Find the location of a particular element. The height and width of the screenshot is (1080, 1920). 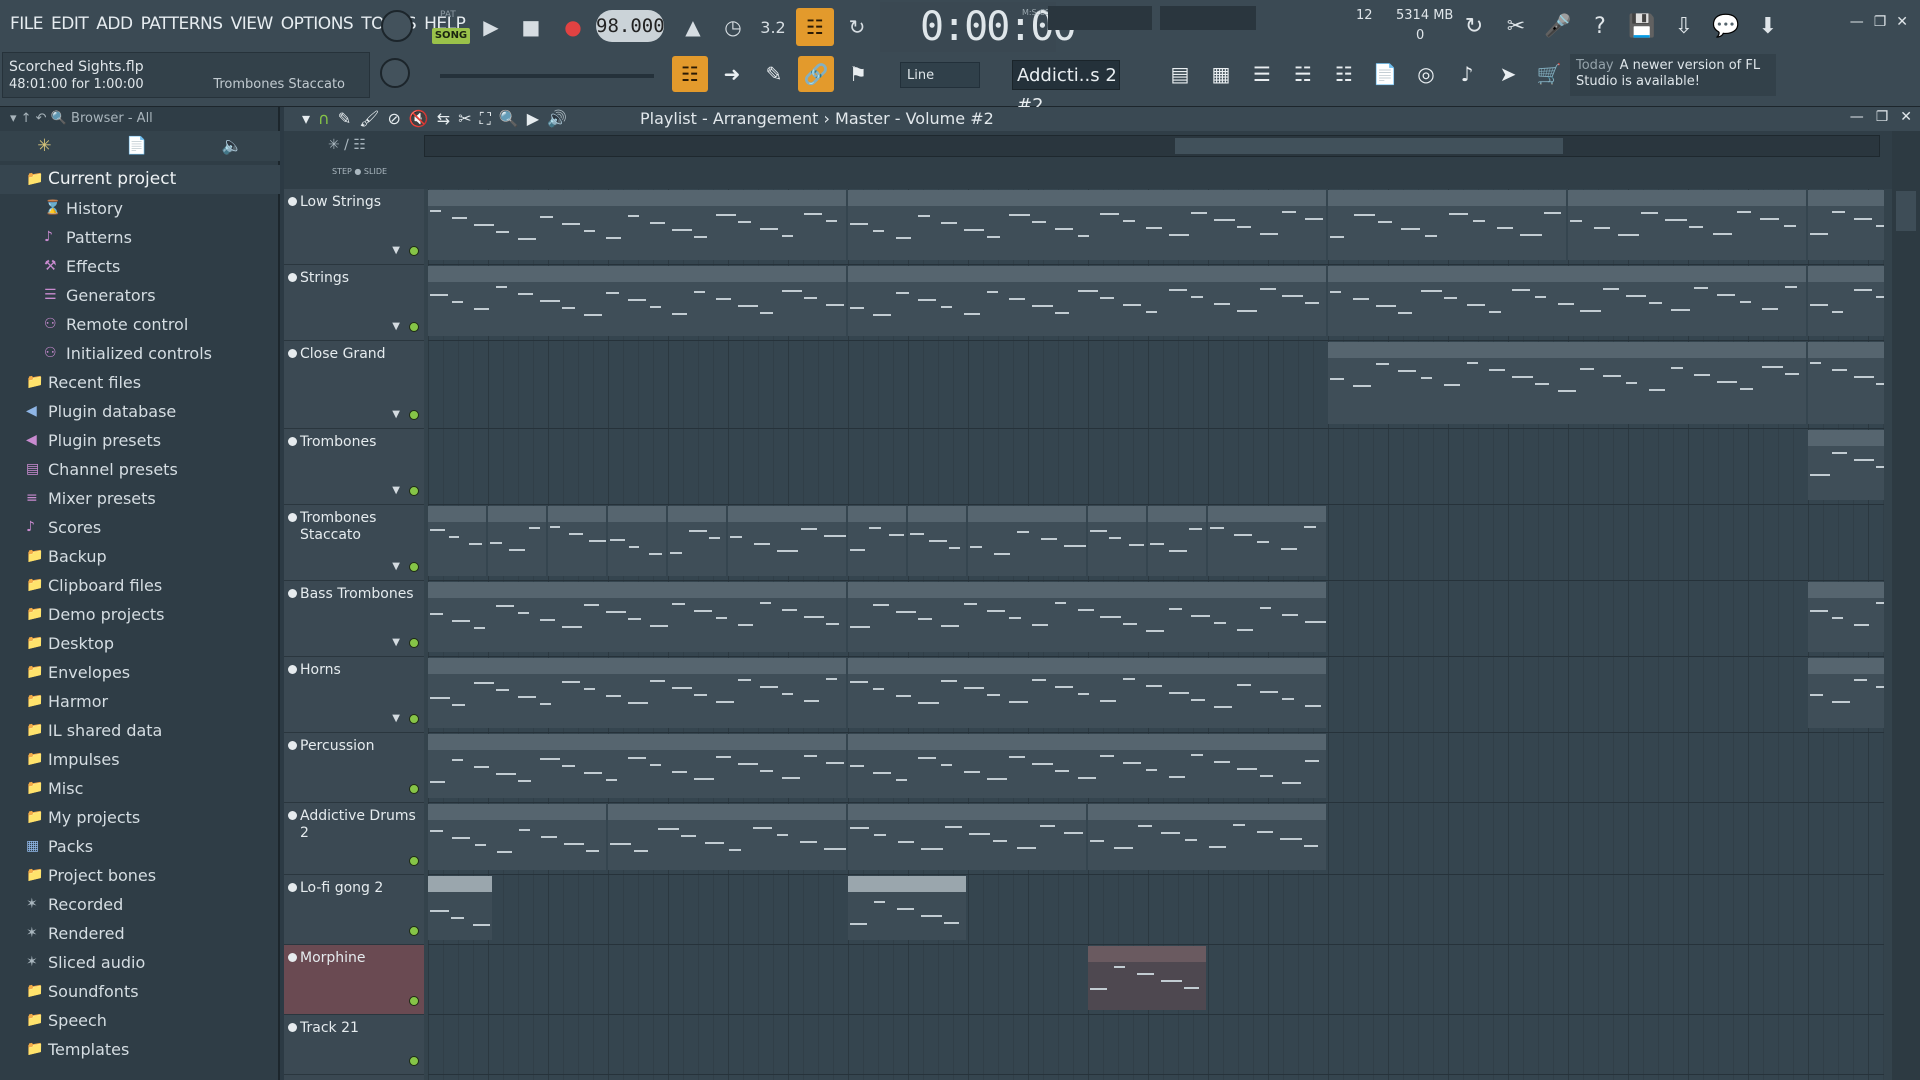

help-icon: ? is located at coordinates (1600, 26).